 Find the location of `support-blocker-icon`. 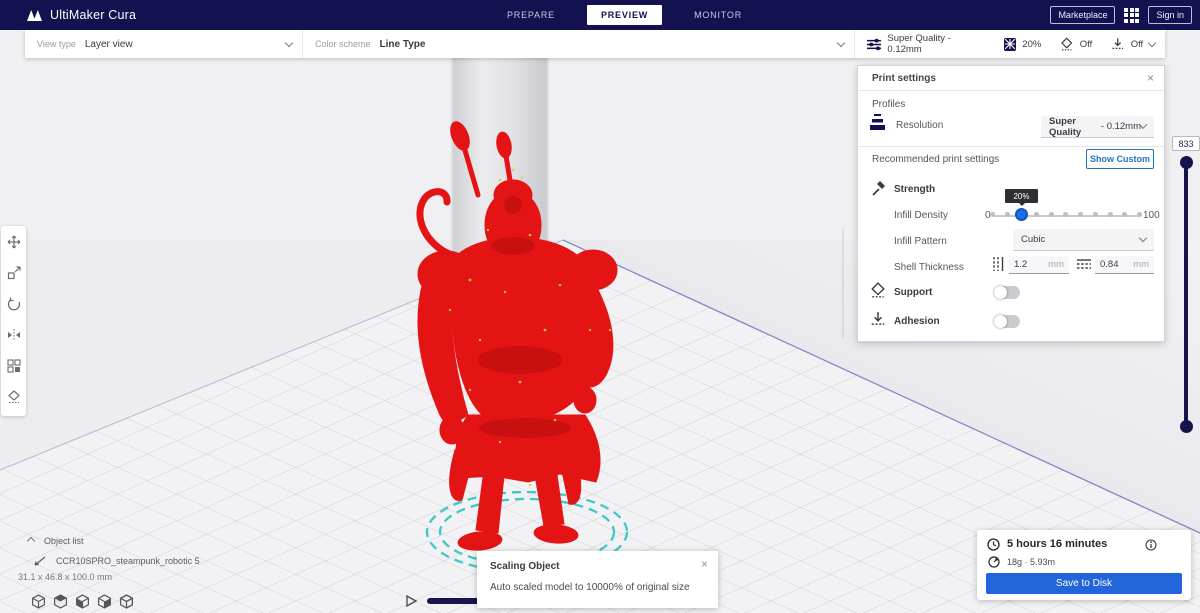

support-blocker-icon is located at coordinates (13, 396).